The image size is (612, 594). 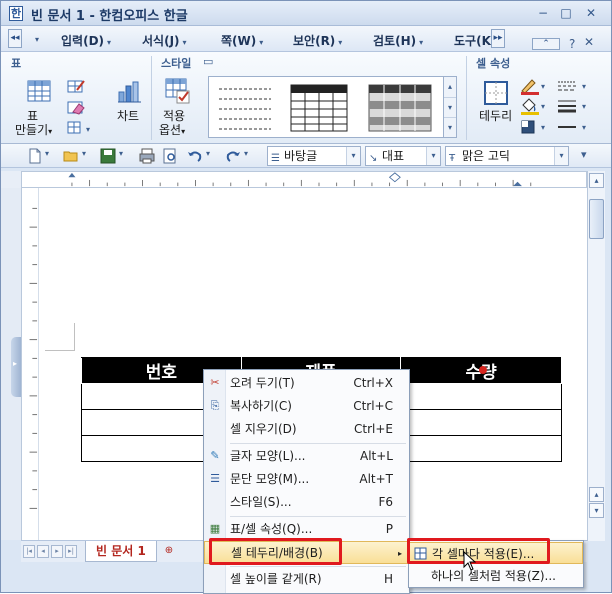 I want to click on first-tab-button: |◂, so click(x=29, y=551).